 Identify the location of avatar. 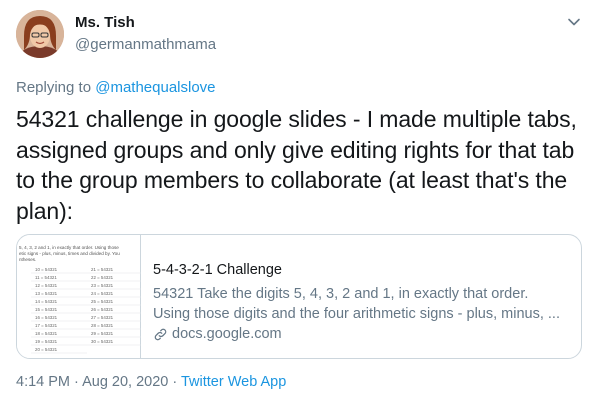
(40, 34).